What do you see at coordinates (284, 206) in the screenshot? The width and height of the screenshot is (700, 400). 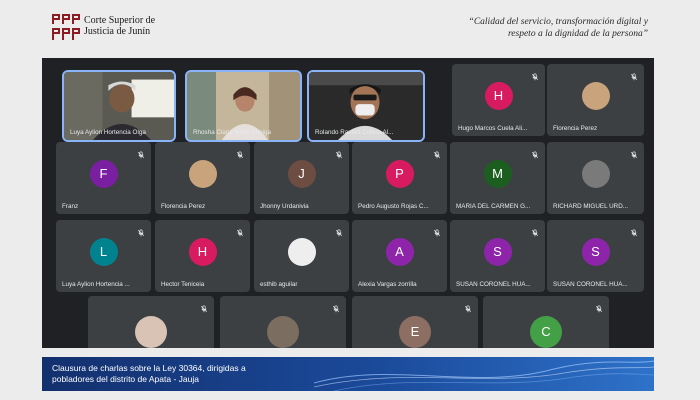 I see `participant-name: Jhonny Urdanivia` at bounding box center [284, 206].